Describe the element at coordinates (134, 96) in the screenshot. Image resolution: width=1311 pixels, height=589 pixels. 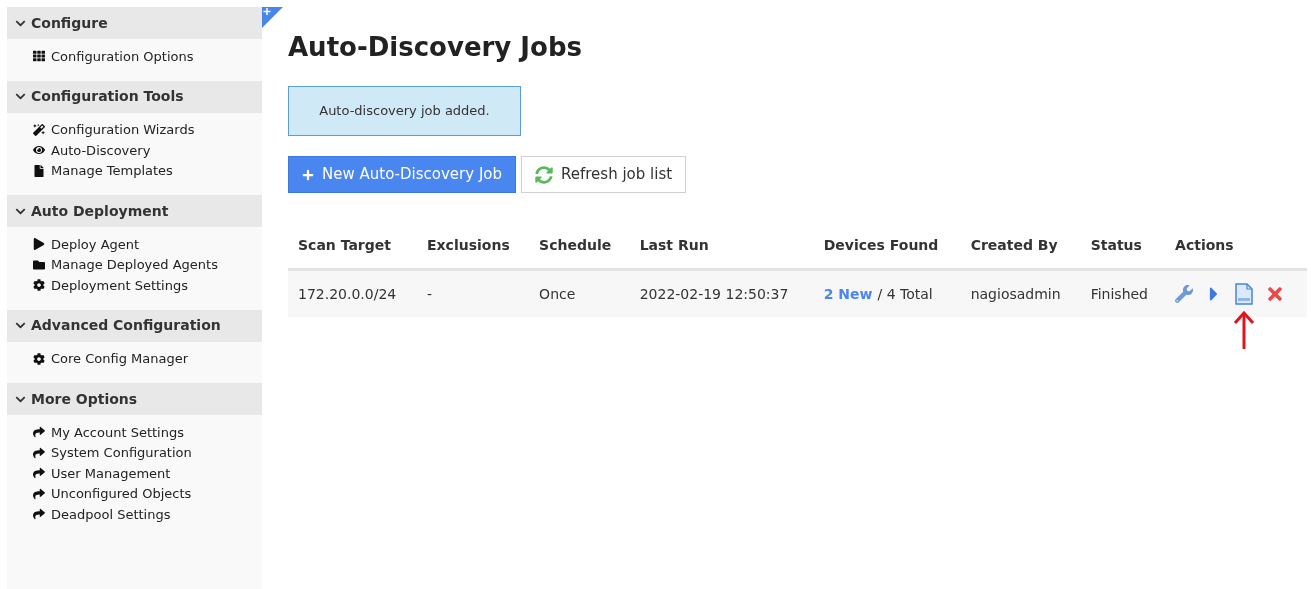
I see `sidebar-section-header: Configuration Tools` at that location.